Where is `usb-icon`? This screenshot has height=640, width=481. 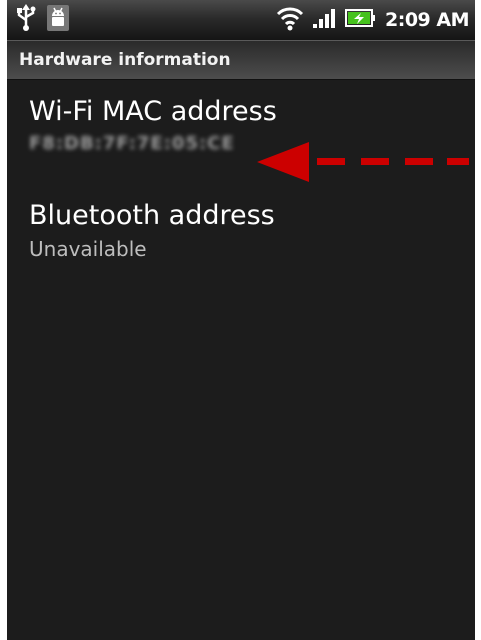 usb-icon is located at coordinates (26, 20).